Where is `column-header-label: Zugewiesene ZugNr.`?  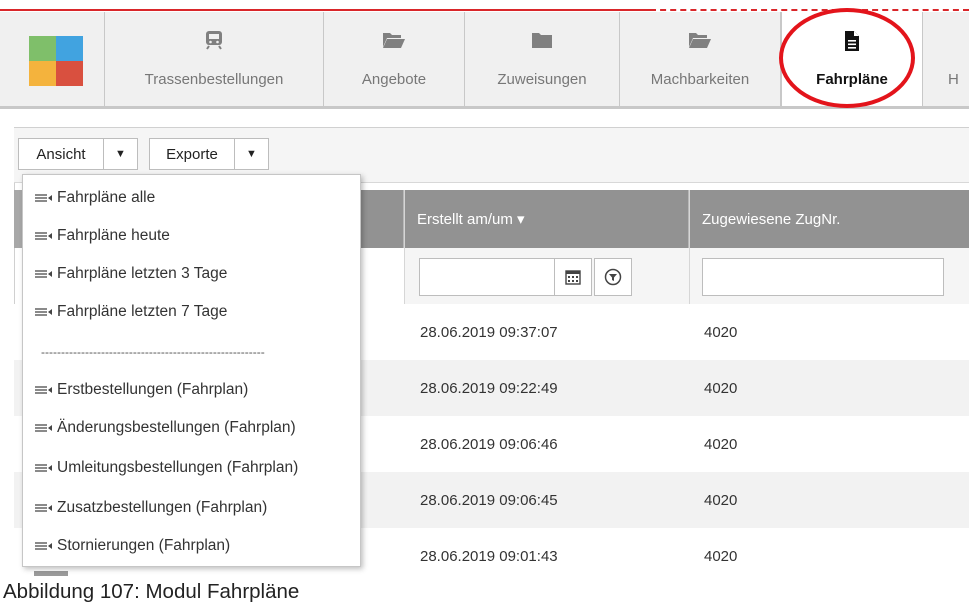 column-header-label: Zugewiesene ZugNr. is located at coordinates (771, 219).